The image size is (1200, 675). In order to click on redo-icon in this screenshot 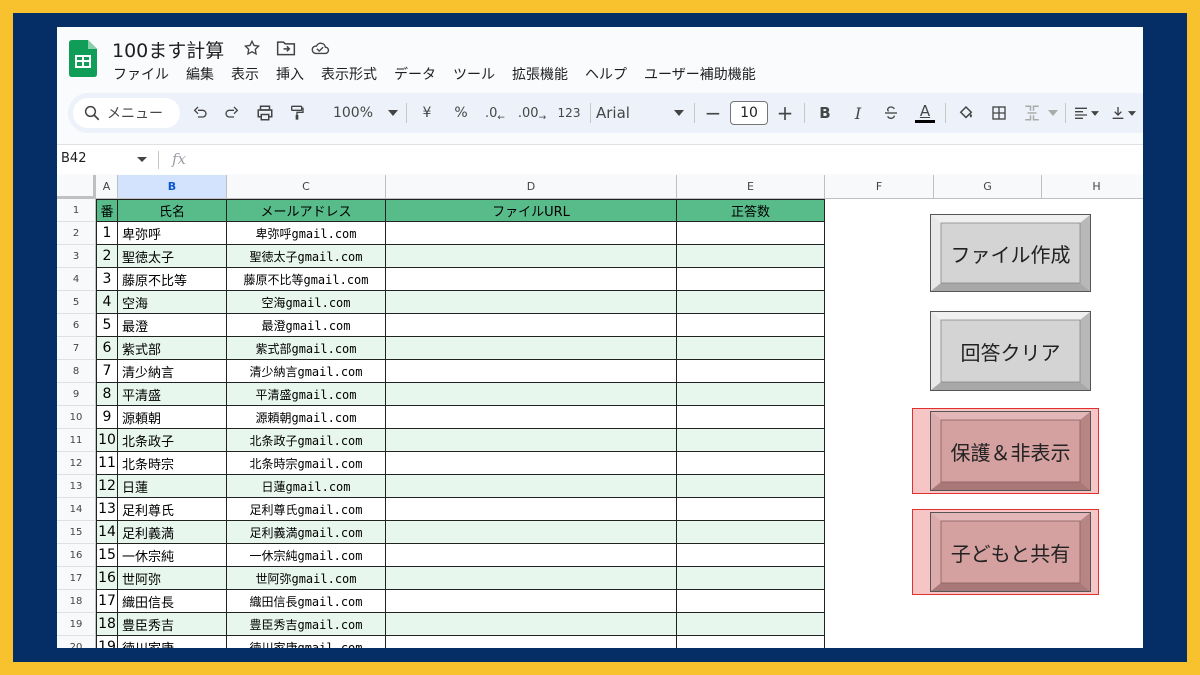, I will do `click(232, 113)`.